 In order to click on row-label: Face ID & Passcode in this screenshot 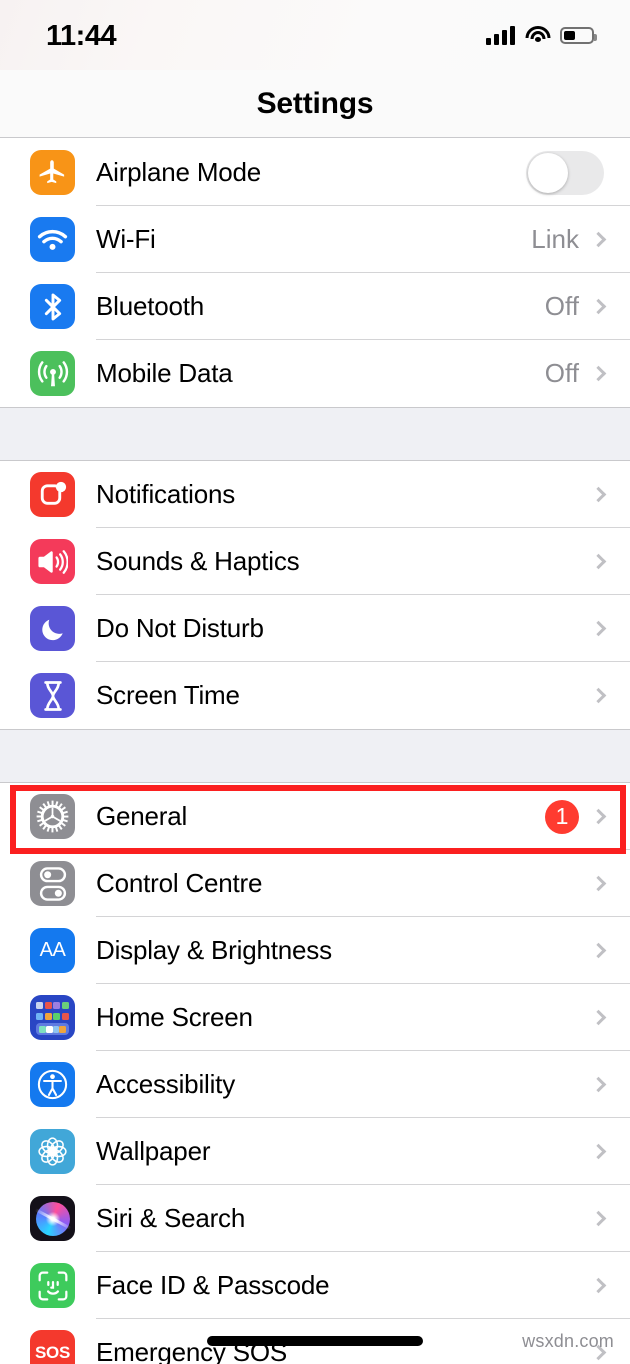, I will do `click(213, 1285)`.